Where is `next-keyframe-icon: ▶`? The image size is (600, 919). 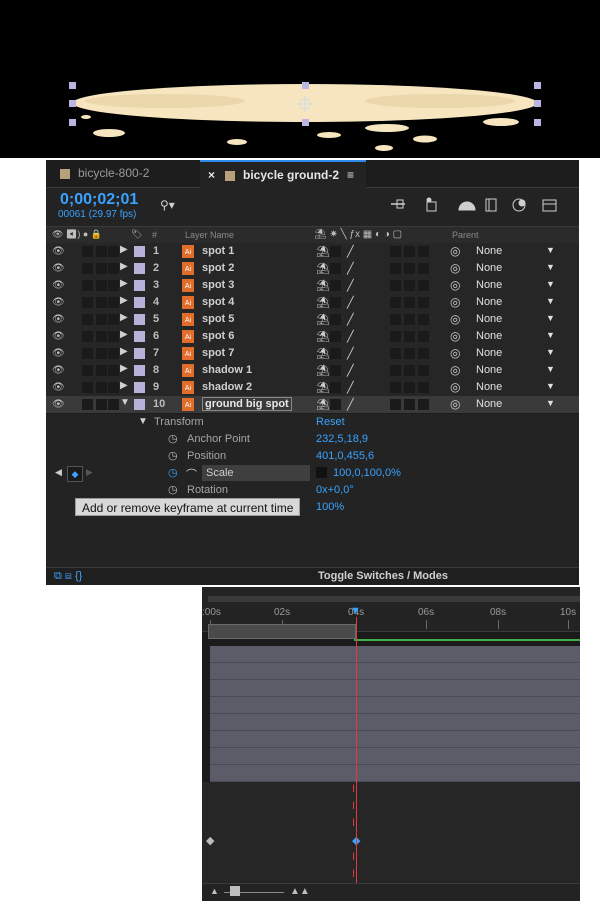 next-keyframe-icon: ▶ is located at coordinates (89, 472).